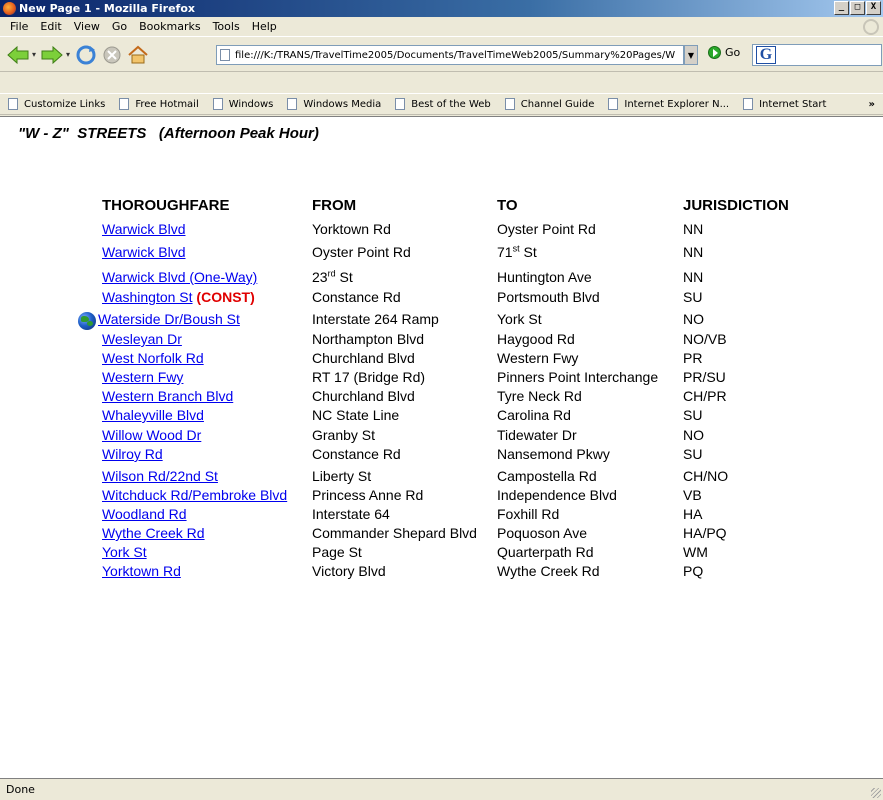  Describe the element at coordinates (443, 104) in the screenshot. I see `bookmark-best-of-the-web: Best of the Web` at that location.